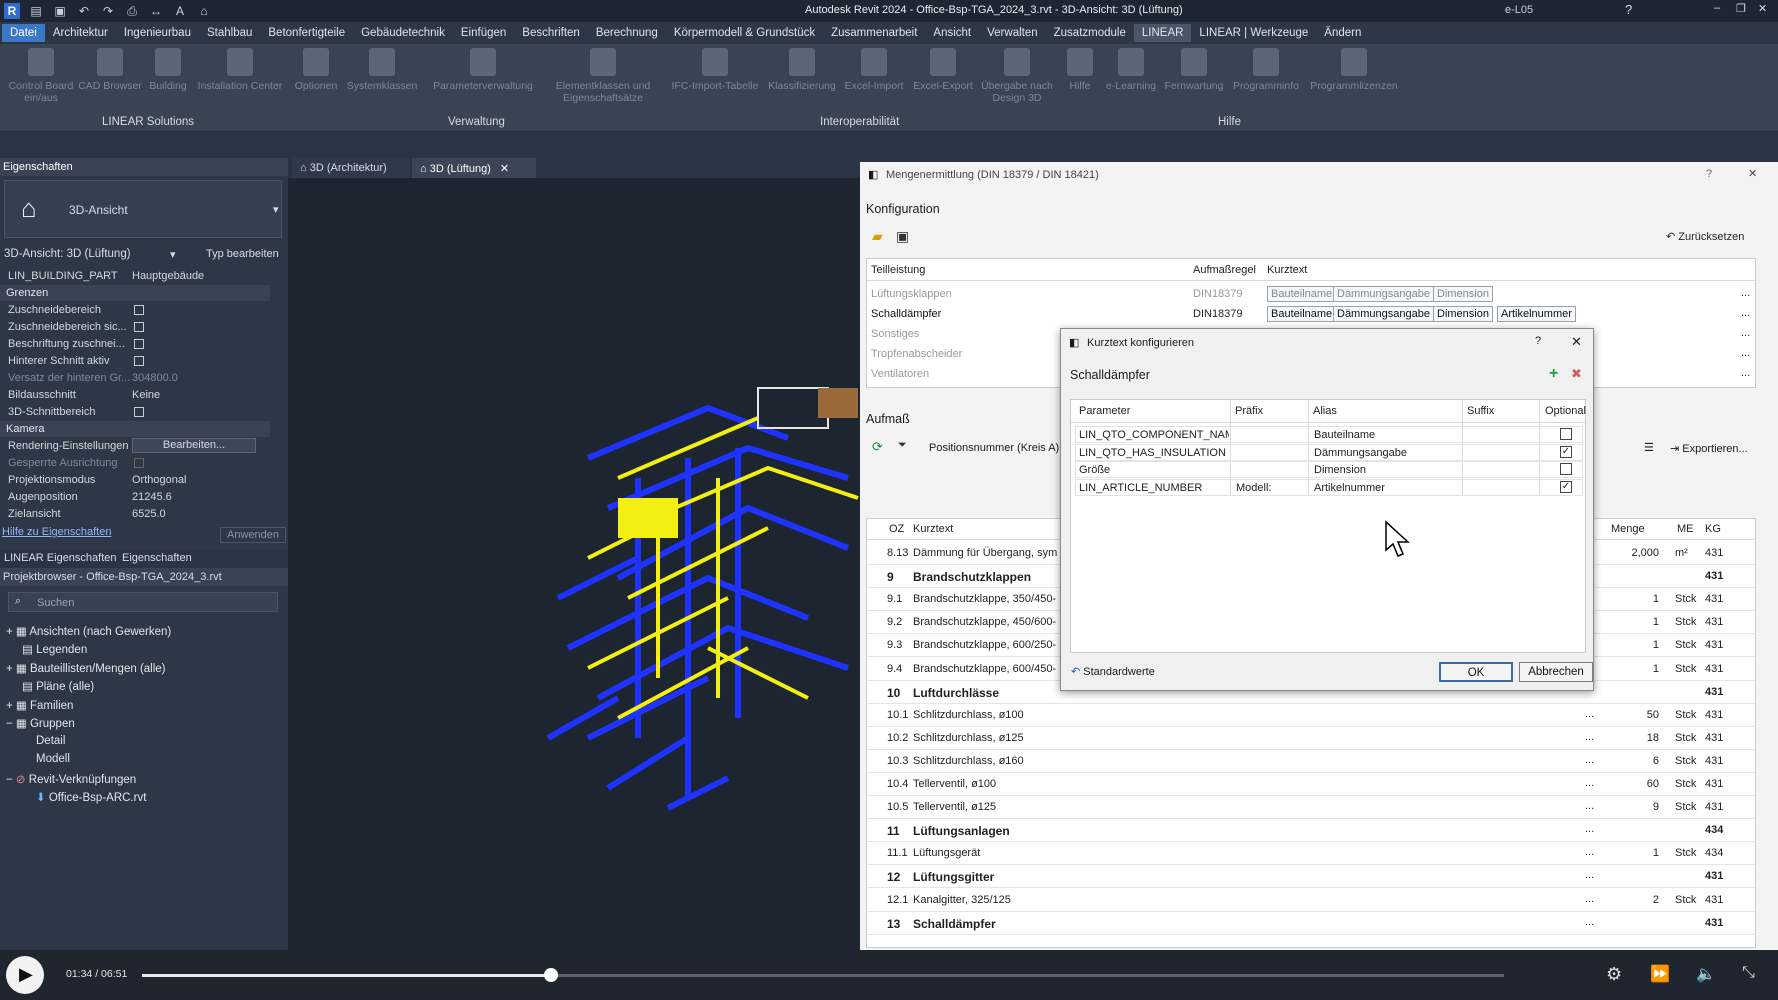 The width and height of the screenshot is (1778, 1000). I want to click on search-box: ⌕ Suchen, so click(143, 602).